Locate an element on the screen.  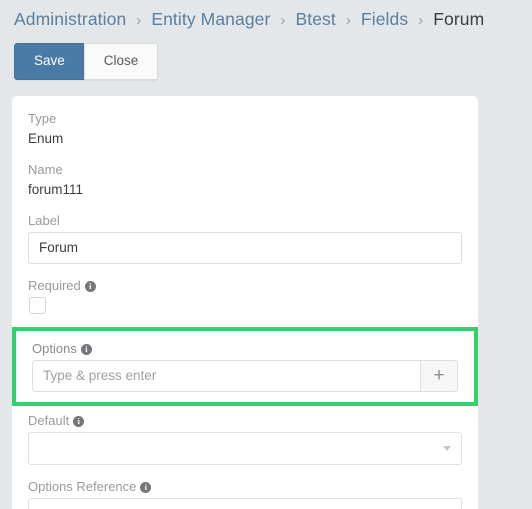
field-options-reference-label: Options Reference i is located at coordinates (245, 486).